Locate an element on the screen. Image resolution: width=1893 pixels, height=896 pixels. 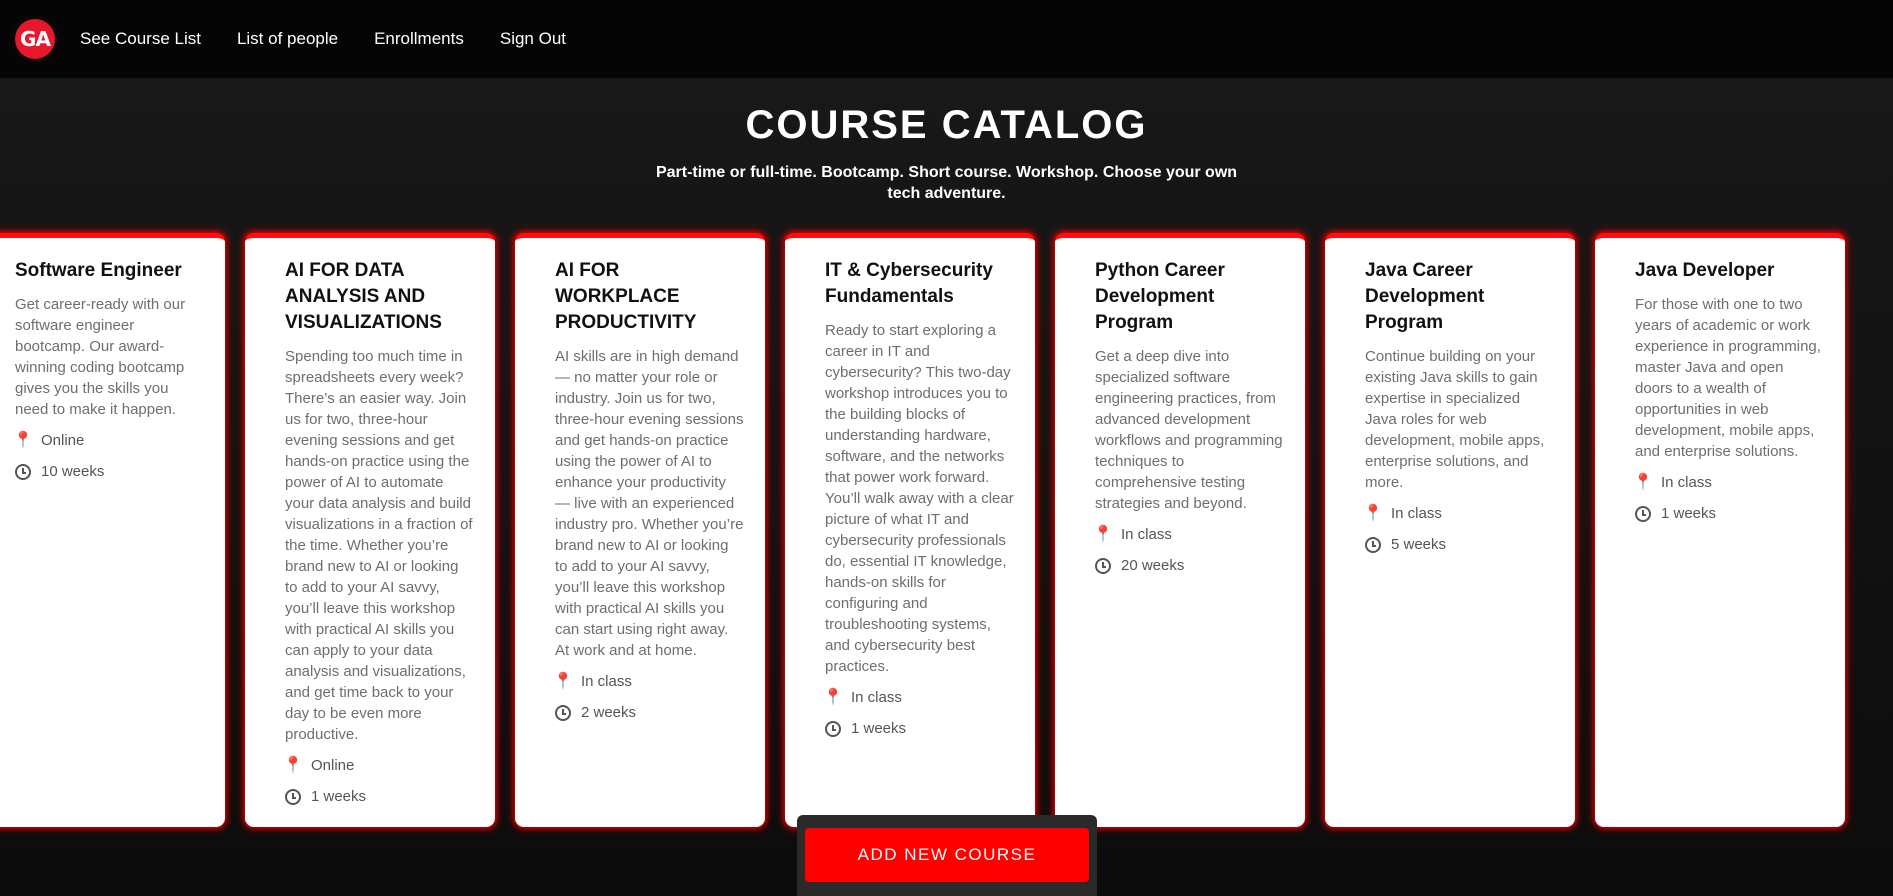
course-title: Software Engineer is located at coordinates (98, 270).